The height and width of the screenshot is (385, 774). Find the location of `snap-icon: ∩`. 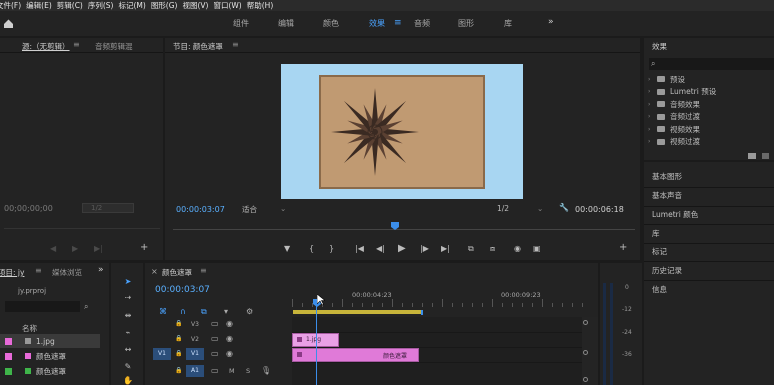

snap-icon: ∩ is located at coordinates (183, 311).